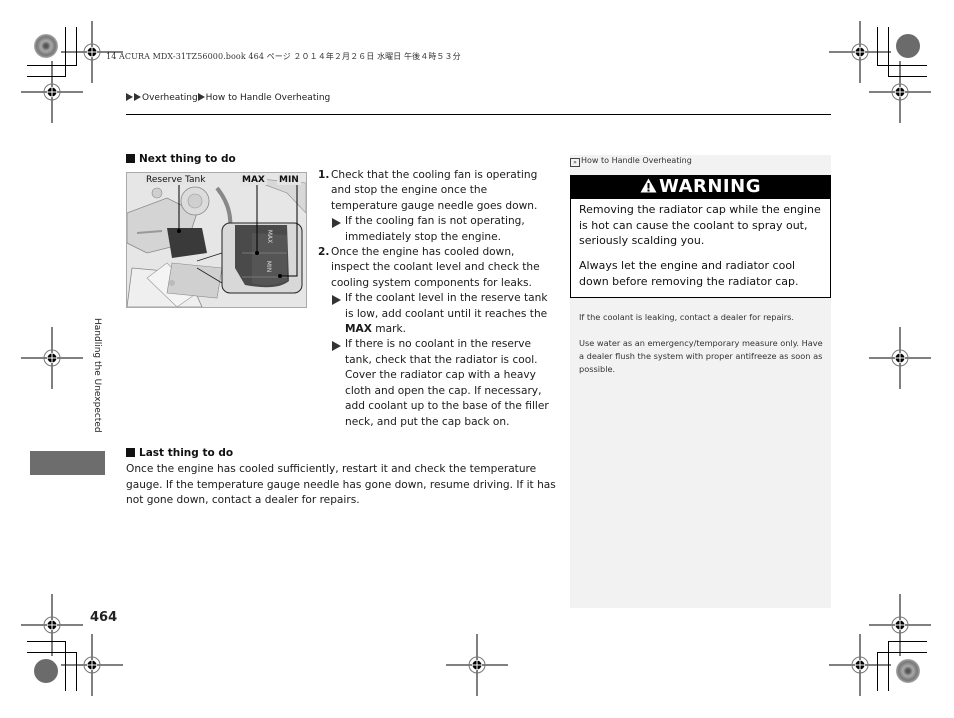 Image resolution: width=954 pixels, height=718 pixels. What do you see at coordinates (269, 266) in the screenshot?
I see `tank-min-mark: MIN` at bounding box center [269, 266].